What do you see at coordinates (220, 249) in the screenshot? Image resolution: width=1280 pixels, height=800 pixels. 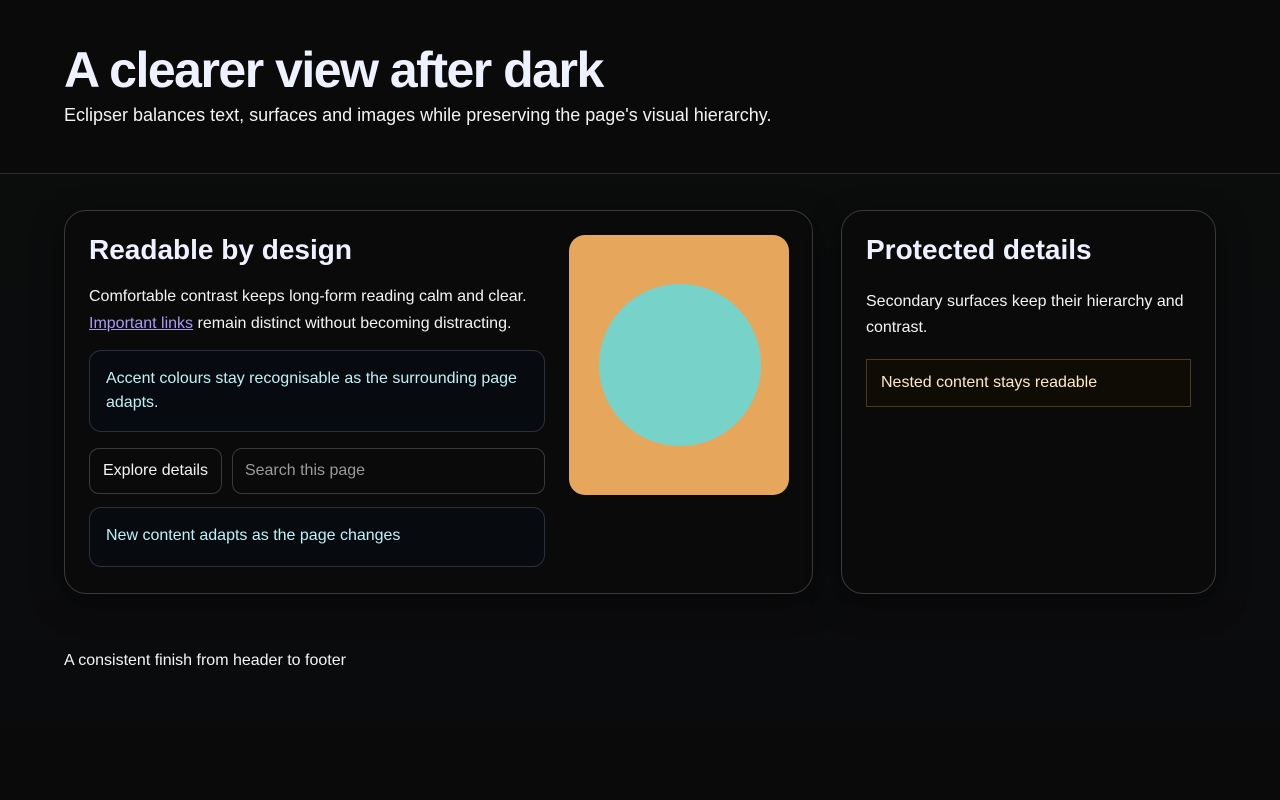 I see `readable-card-title: Readable by design` at bounding box center [220, 249].